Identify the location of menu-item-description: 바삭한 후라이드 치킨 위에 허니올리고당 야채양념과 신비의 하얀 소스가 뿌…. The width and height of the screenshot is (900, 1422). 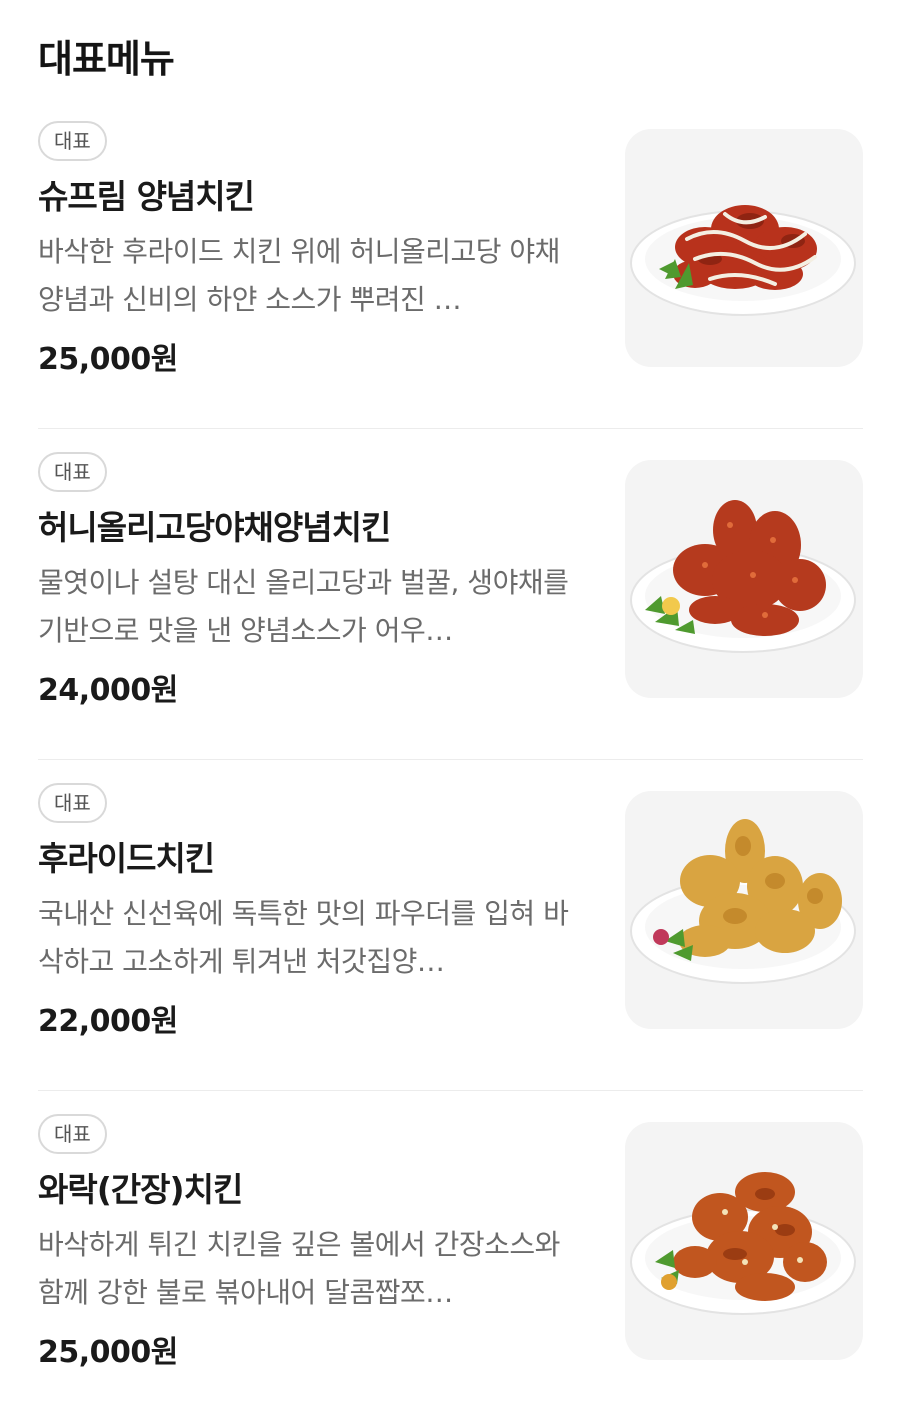
(299, 275).